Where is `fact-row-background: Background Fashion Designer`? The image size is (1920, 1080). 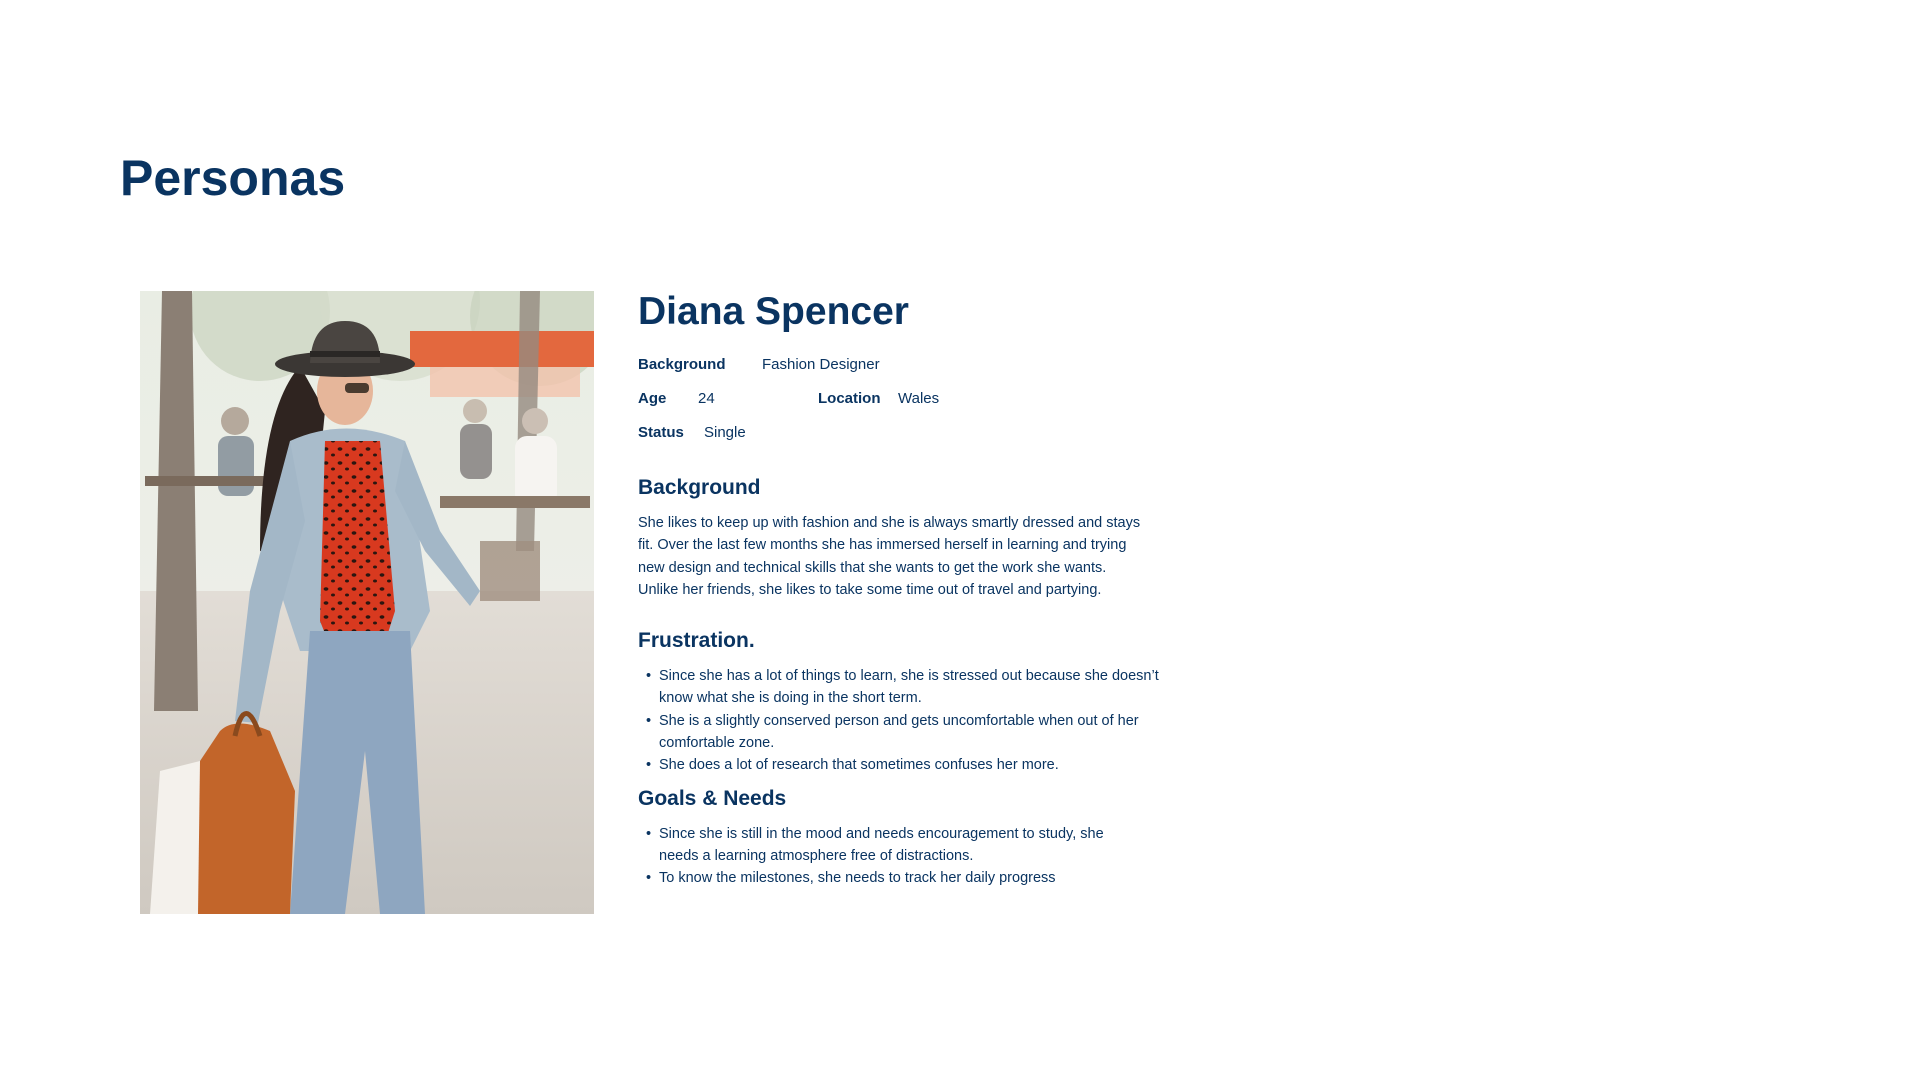
fact-row-background: Background Fashion Designer is located at coordinates (918, 365).